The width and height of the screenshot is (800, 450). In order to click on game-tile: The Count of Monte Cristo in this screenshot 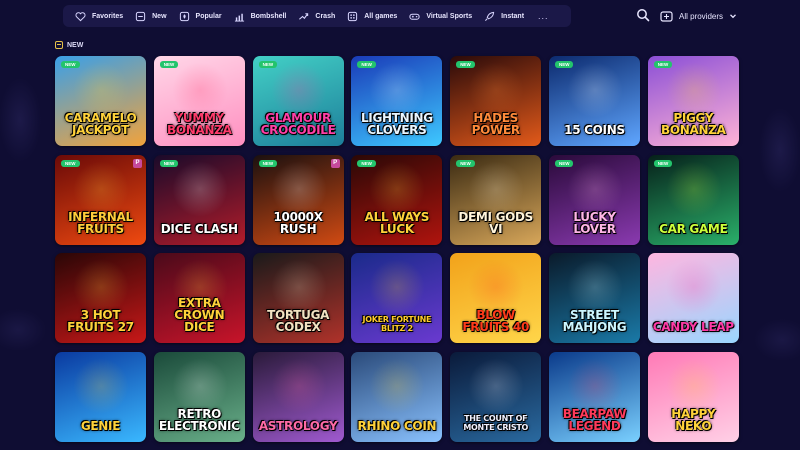, I will do `click(496, 396)`.